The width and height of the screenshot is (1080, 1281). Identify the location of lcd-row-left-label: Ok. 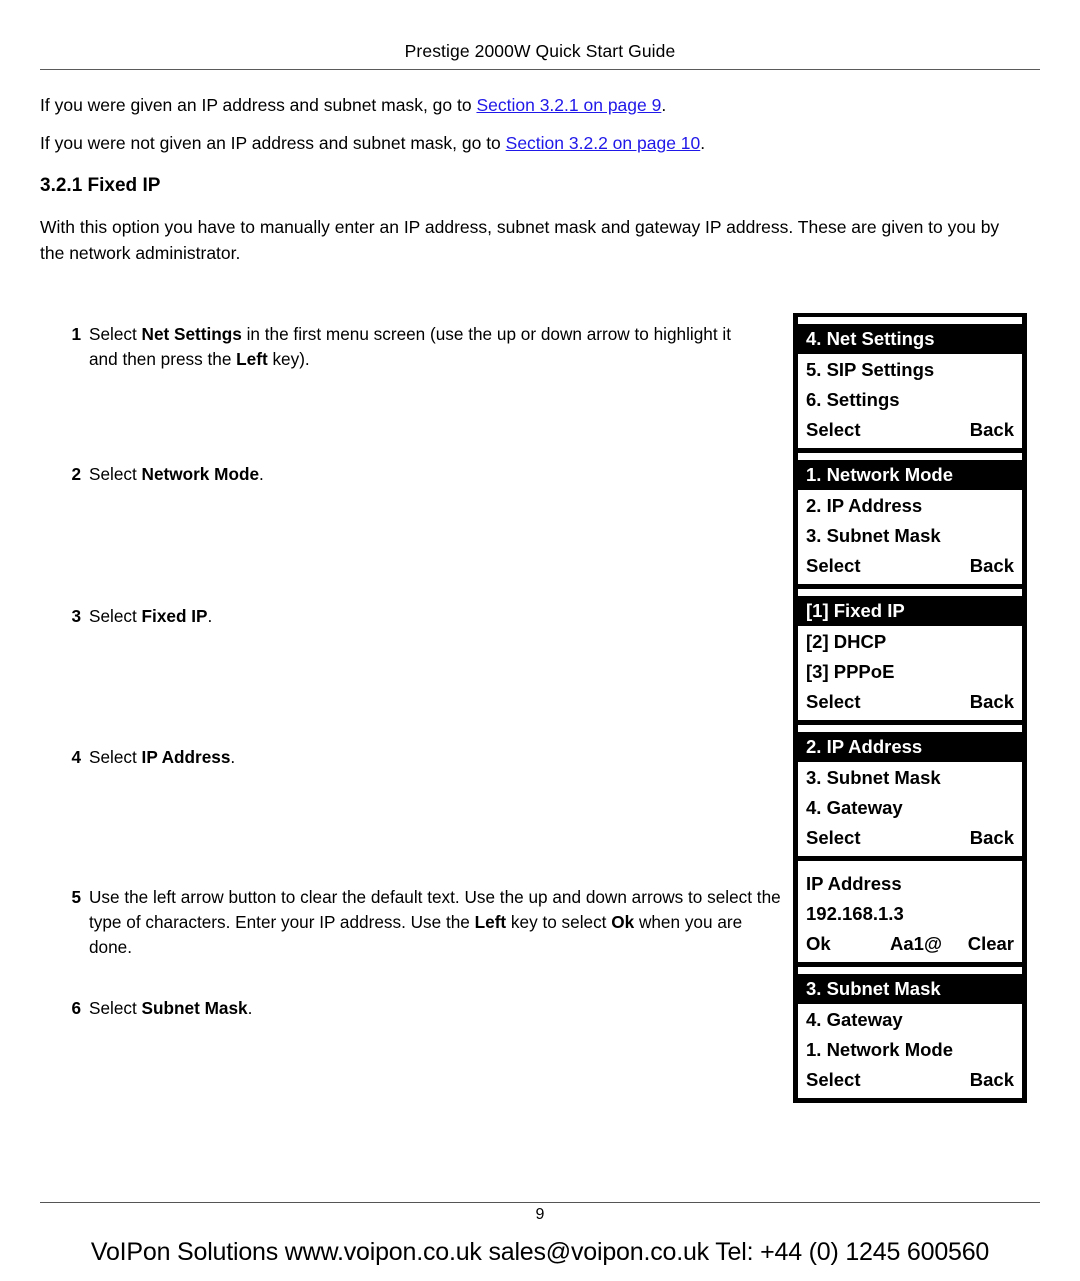
(818, 944).